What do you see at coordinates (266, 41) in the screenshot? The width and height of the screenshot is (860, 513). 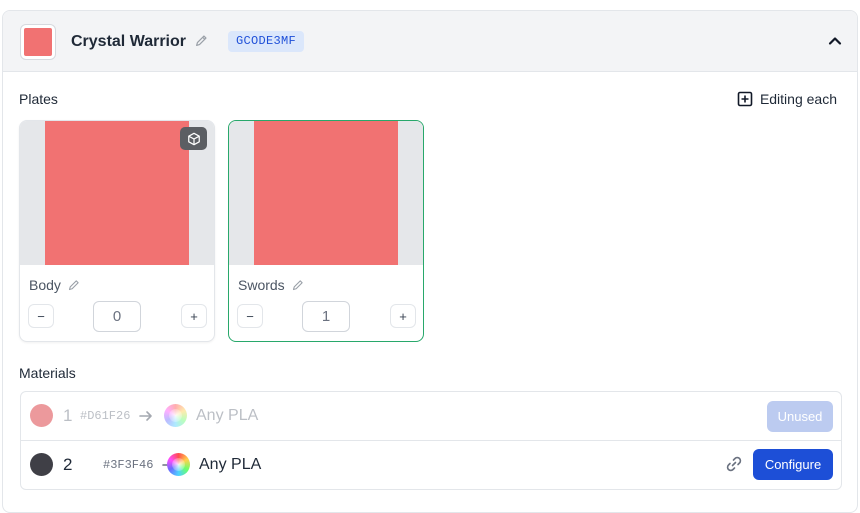 I see `code-badge: GCODE3MF` at bounding box center [266, 41].